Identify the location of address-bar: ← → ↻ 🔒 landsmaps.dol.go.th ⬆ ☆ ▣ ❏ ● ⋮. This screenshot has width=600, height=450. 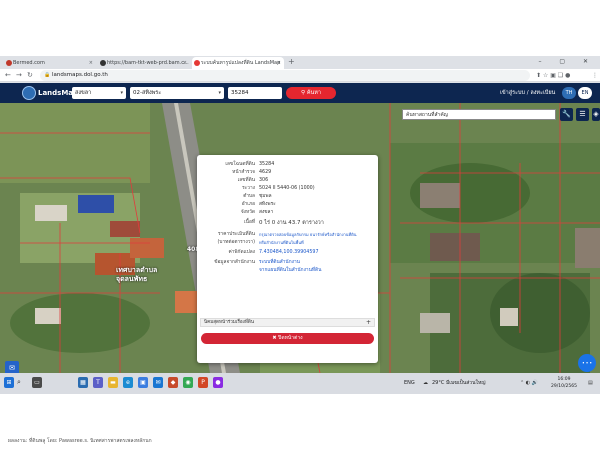
(300, 75).